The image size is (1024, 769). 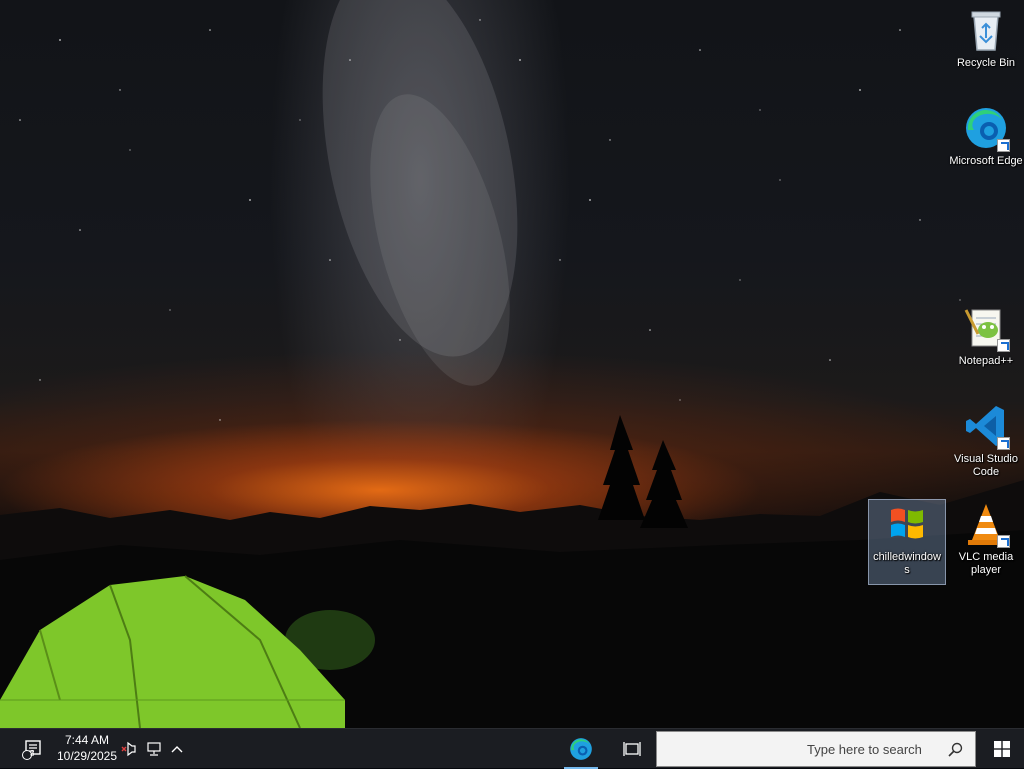 I want to click on clock-time: 7:44 AM, so click(x=87, y=740).